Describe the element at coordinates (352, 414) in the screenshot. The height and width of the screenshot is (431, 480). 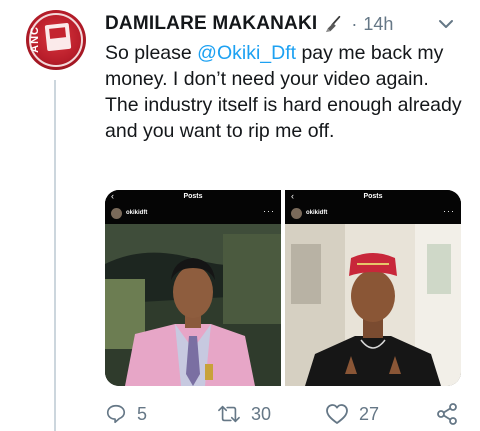
I see `like-button: 27` at that location.